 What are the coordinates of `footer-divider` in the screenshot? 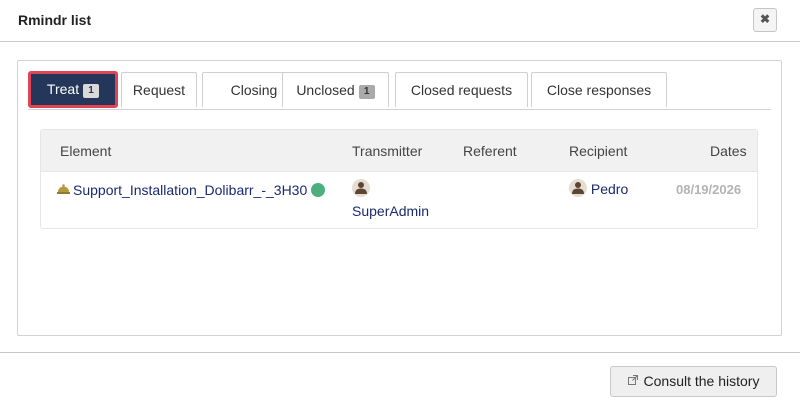 It's located at (400, 352).